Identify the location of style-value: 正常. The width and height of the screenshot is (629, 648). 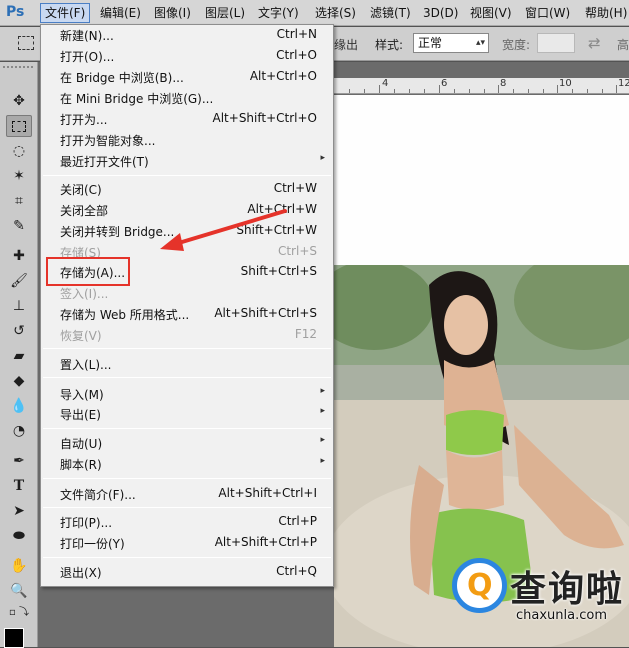
(430, 43).